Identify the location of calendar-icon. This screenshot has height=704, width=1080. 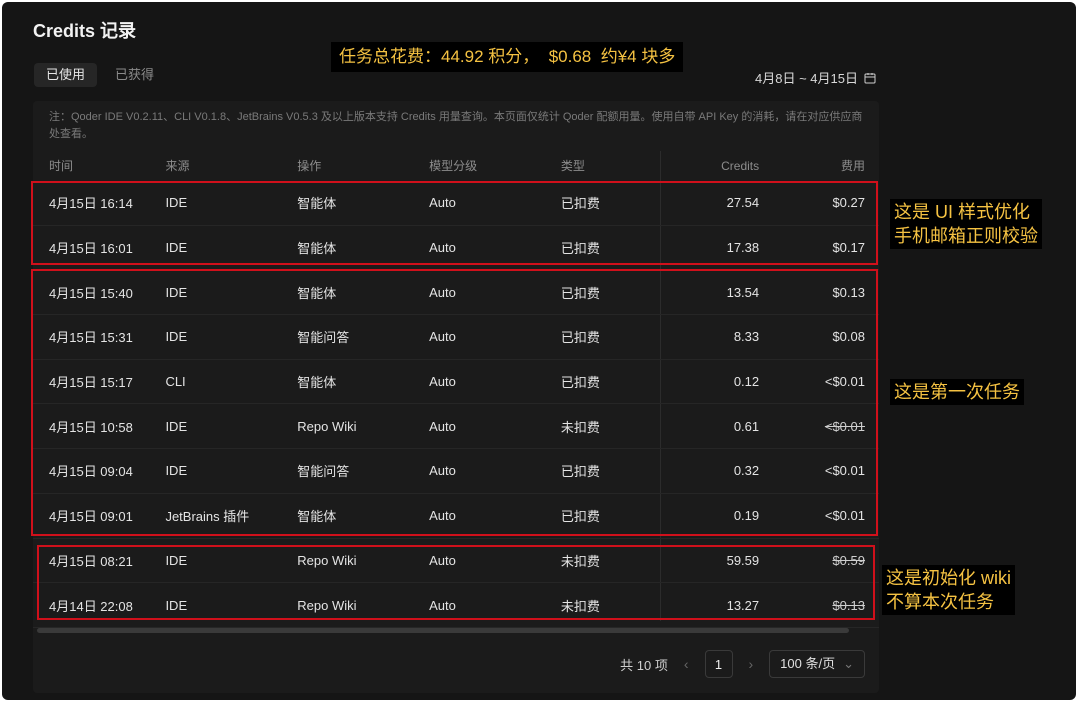
(870, 77).